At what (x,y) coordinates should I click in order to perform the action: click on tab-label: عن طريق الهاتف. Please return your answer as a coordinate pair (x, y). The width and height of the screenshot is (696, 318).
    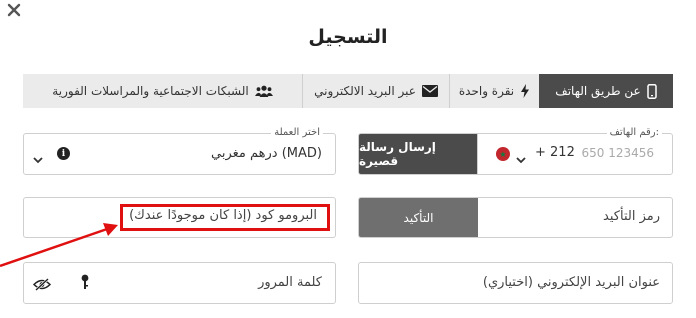
    Looking at the image, I should click on (598, 91).